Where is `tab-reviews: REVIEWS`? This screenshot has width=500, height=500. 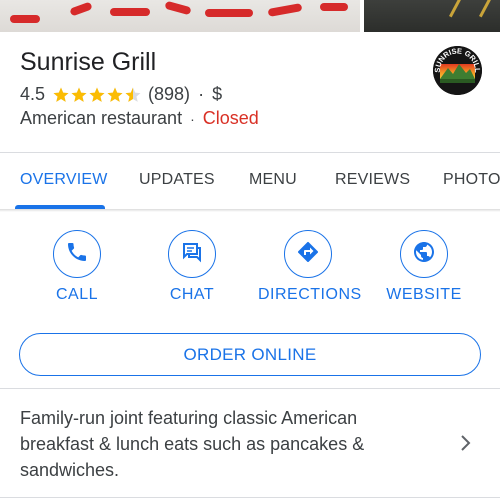 tab-reviews: REVIEWS is located at coordinates (372, 180).